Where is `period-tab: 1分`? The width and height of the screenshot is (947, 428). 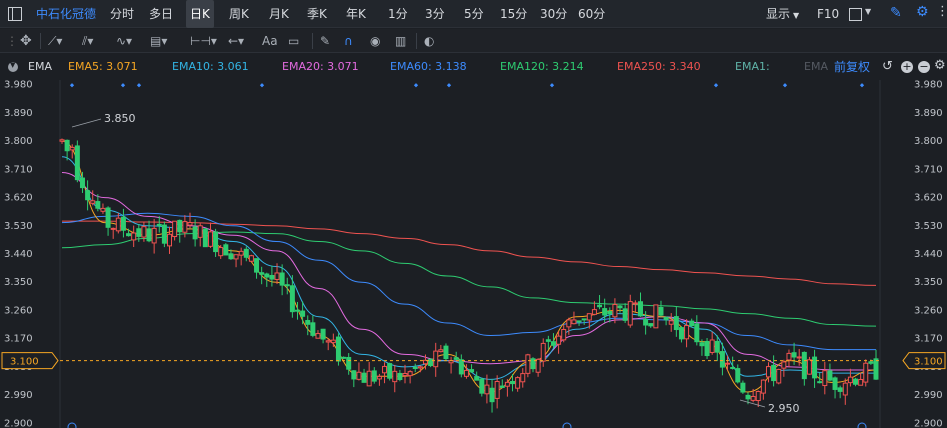
period-tab: 1分 is located at coordinates (398, 14).